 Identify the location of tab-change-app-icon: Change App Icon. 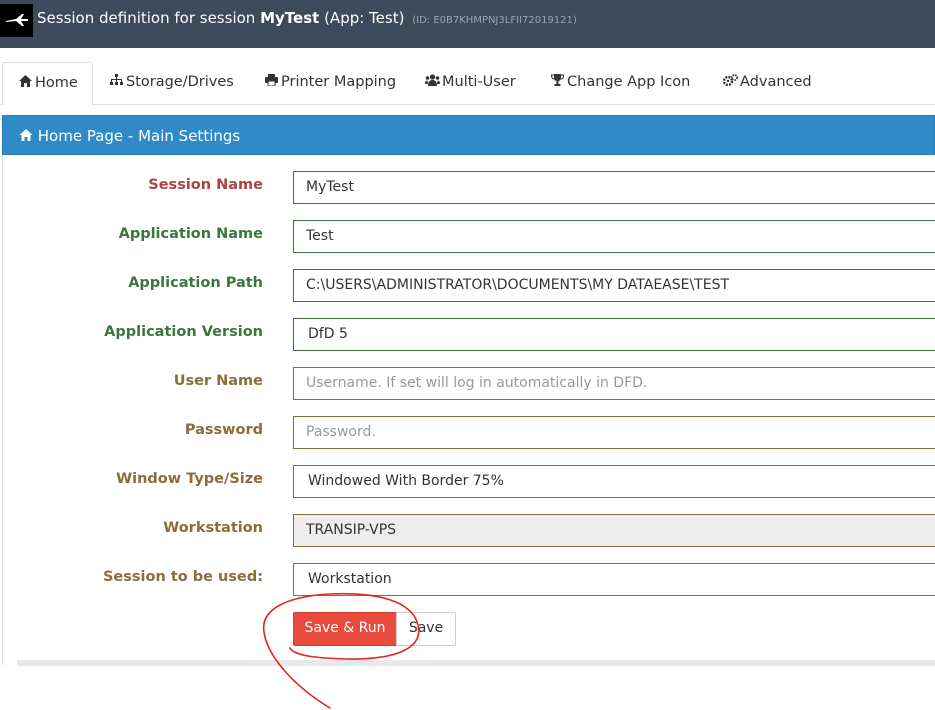
(620, 83).